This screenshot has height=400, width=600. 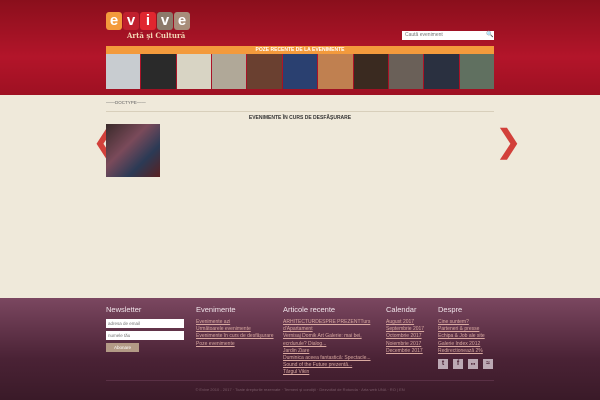 What do you see at coordinates (448, 35) in the screenshot?
I see `search-input` at bounding box center [448, 35].